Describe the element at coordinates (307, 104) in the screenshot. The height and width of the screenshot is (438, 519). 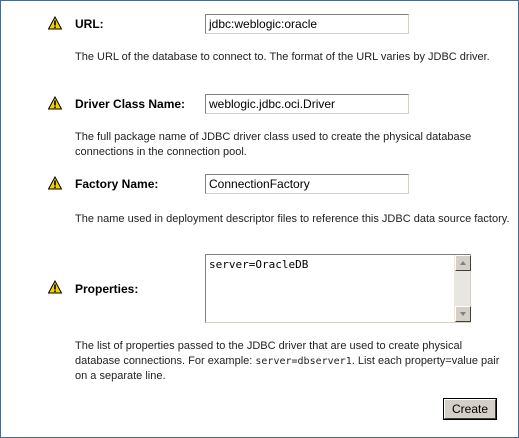
I see `driver-class-name-input: weblogic.jdbc.oci.Driver` at that location.